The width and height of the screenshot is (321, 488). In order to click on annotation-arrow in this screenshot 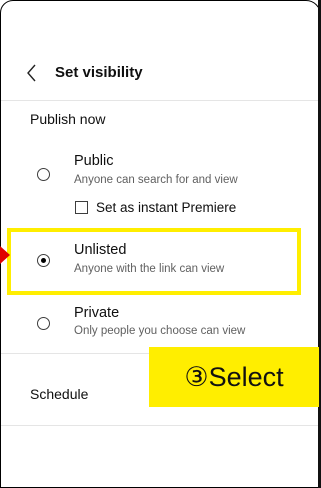, I will do `click(5, 255)`.